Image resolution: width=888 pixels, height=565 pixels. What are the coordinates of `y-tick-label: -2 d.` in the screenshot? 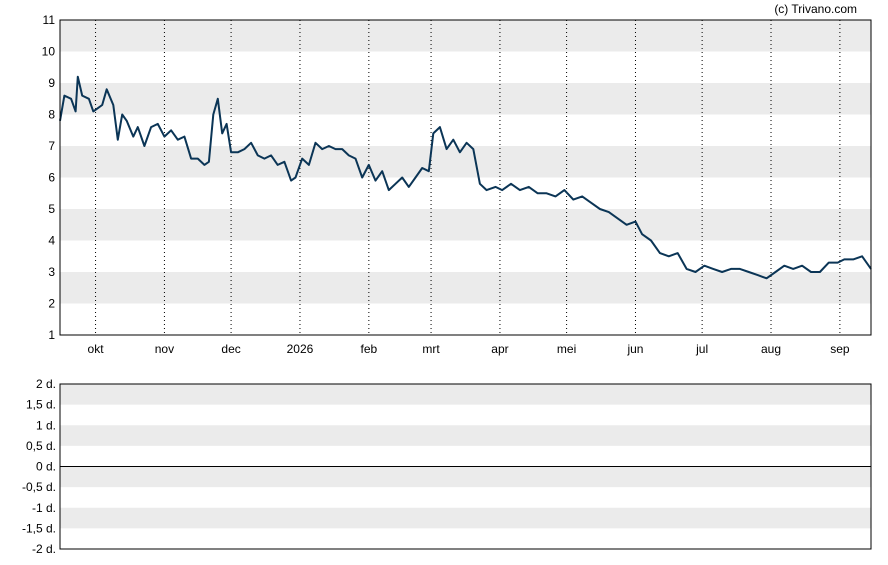 It's located at (44, 549).